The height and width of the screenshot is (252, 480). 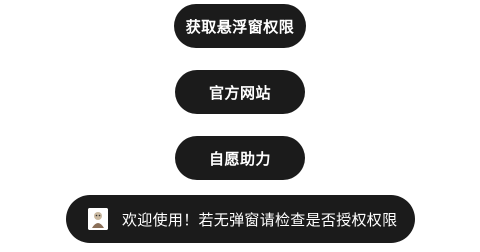 What do you see at coordinates (240, 26) in the screenshot?
I see `get-floating-window-permission-button: 获取悬浮窗权限` at bounding box center [240, 26].